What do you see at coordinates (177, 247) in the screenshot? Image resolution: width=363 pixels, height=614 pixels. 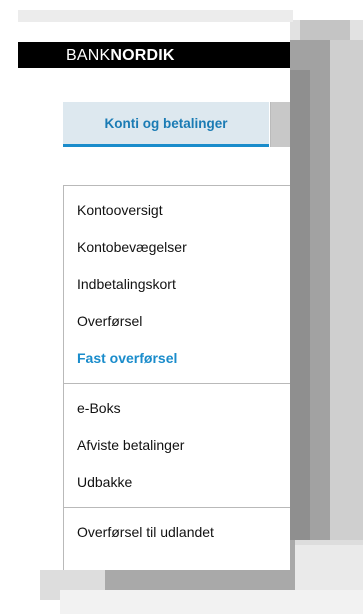 I see `menu-item-kontobevaegelser: Kontobevægelser` at bounding box center [177, 247].